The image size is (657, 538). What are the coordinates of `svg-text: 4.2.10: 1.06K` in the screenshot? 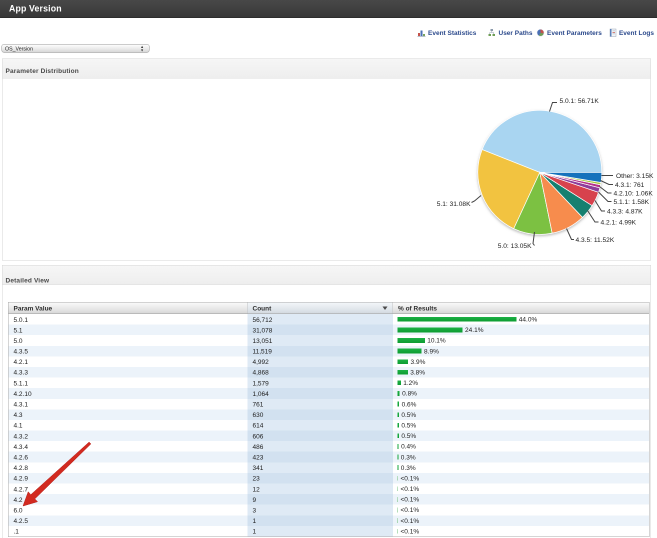 It's located at (634, 193).